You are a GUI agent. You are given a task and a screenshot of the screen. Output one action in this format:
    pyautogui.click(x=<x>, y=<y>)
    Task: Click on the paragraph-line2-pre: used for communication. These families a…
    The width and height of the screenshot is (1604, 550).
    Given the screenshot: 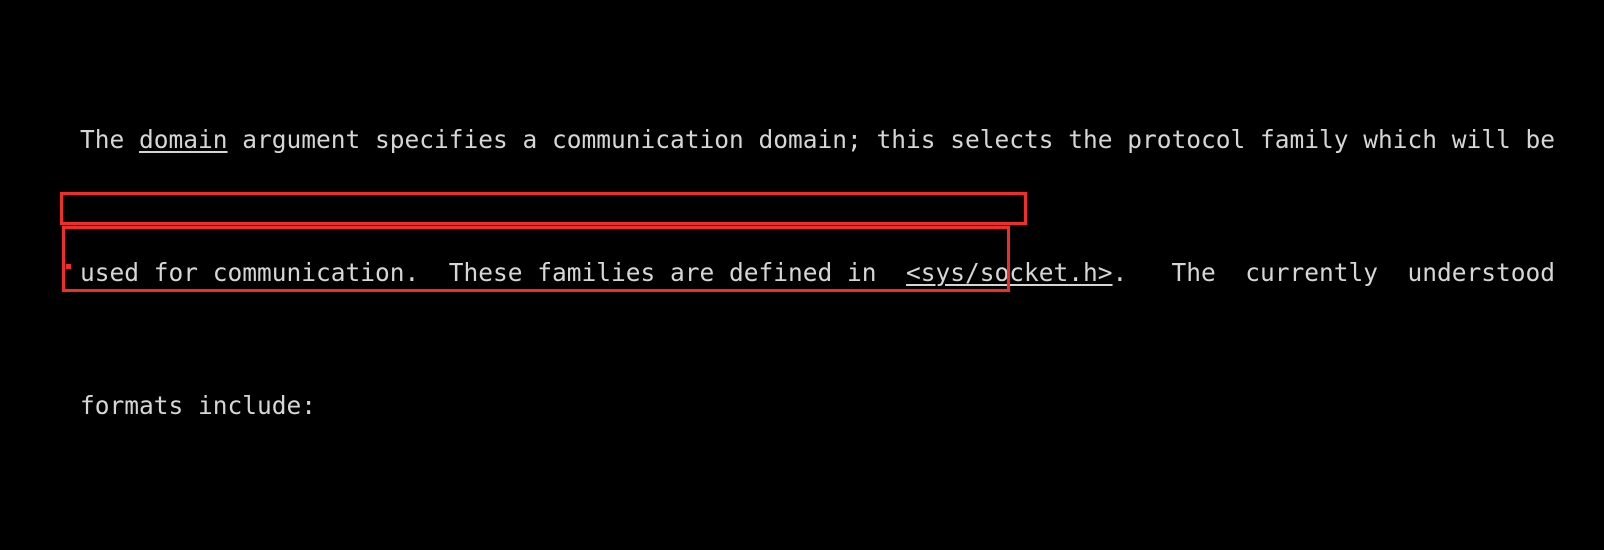 What is the action you would take?
    pyautogui.click(x=493, y=273)
    